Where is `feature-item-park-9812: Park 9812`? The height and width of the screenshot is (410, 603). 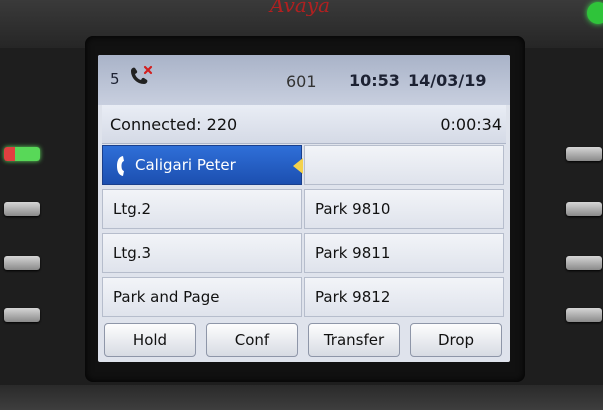 feature-item-park-9812: Park 9812 is located at coordinates (404, 297).